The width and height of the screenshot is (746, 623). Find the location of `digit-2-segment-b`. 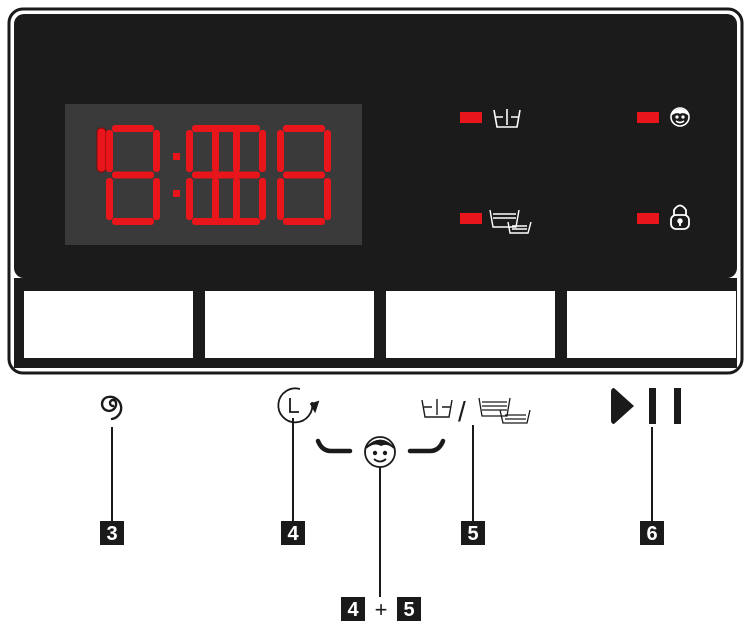

digit-2-segment-b is located at coordinates (236, 151).